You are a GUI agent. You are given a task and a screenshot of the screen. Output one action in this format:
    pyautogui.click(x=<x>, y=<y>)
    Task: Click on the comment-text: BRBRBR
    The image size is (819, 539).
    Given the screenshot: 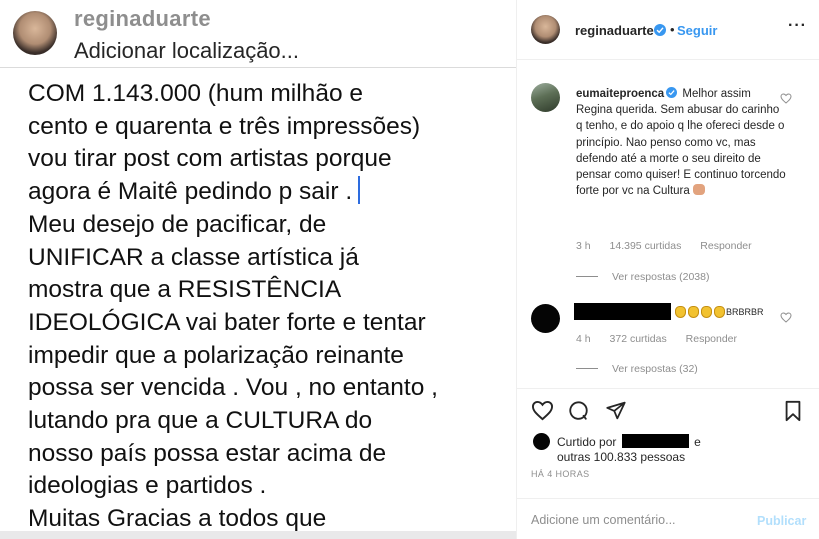 What is the action you would take?
    pyautogui.click(x=745, y=312)
    